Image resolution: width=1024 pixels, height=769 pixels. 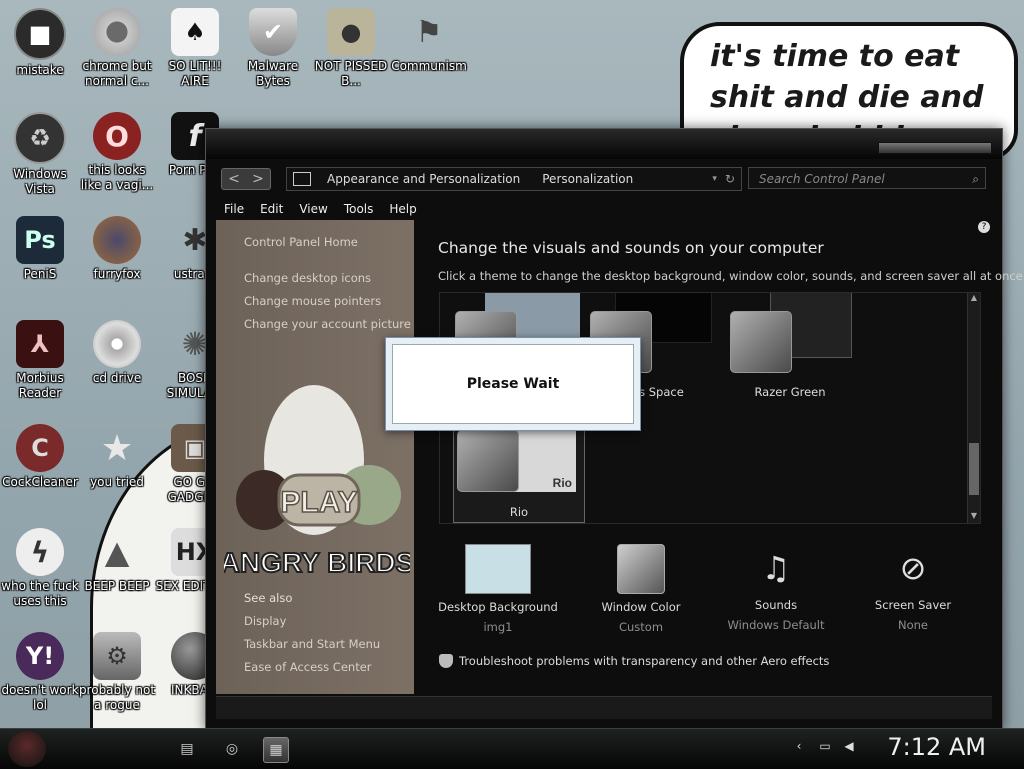 I want to click on theme-razer-green: Razer Green, so click(x=790, y=346).